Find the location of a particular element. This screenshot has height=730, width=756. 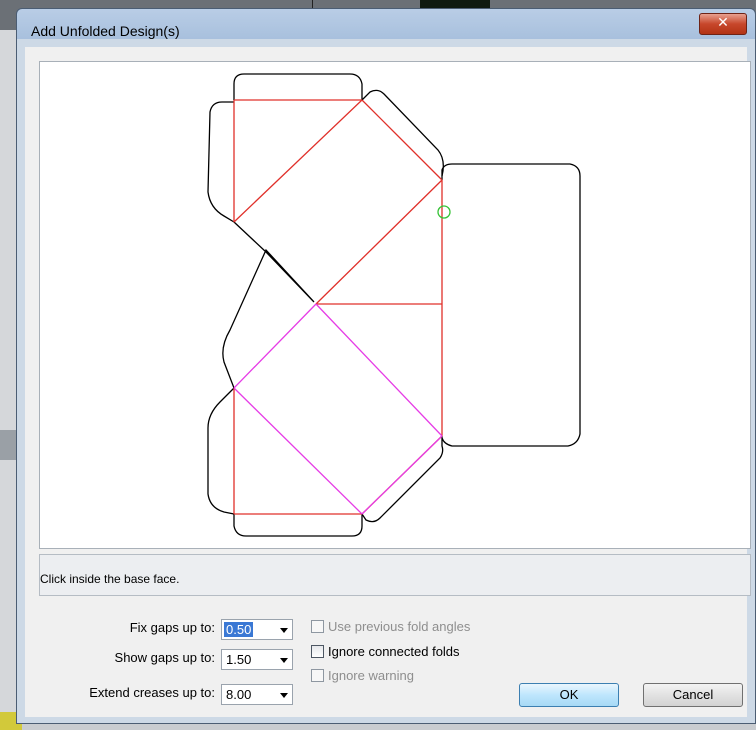

show-gaps-select: 1.50 is located at coordinates (257, 659).